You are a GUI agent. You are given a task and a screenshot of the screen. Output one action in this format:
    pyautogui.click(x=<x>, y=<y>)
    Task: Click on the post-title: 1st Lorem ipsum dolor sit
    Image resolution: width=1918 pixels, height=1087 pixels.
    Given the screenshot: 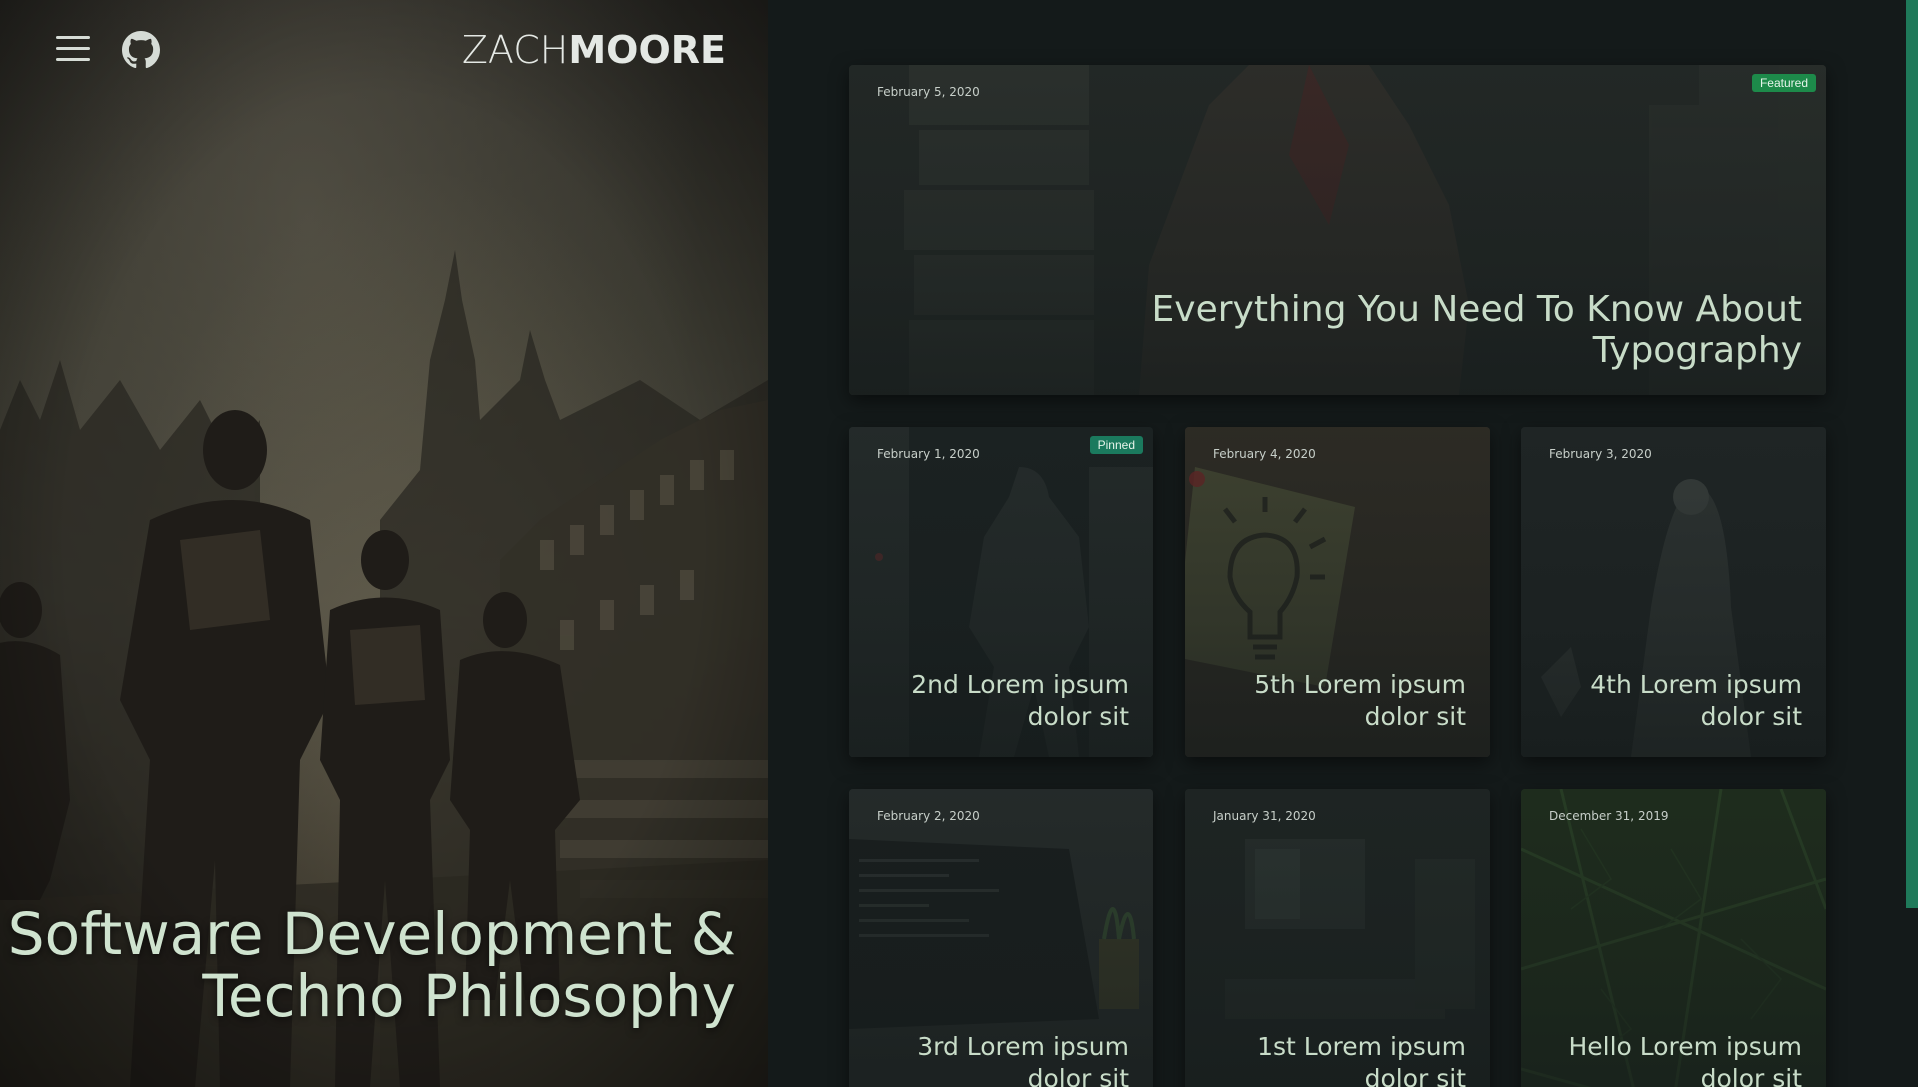 What is the action you would take?
    pyautogui.click(x=1361, y=1059)
    